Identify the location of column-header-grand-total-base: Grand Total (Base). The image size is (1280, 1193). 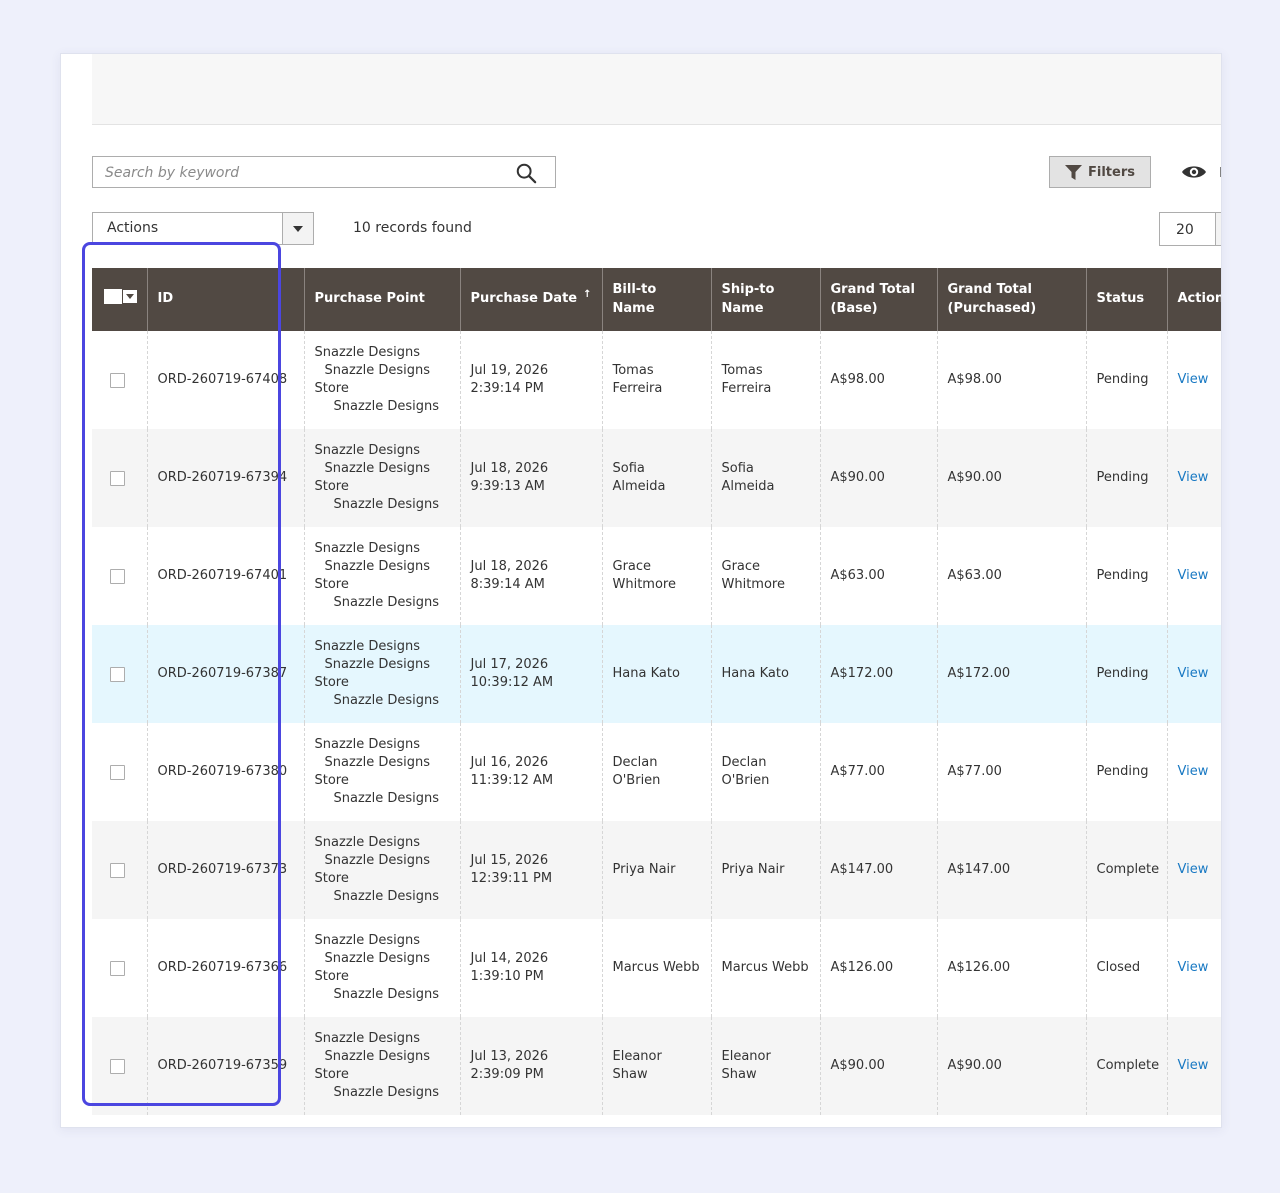
(879, 299).